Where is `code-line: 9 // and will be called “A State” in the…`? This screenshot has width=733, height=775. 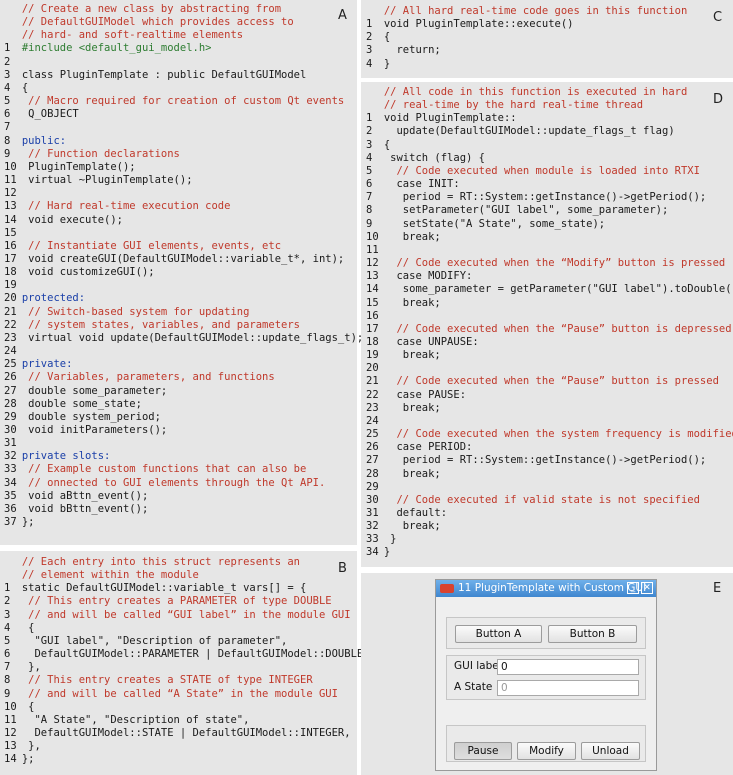
code-line: 9 // and will be called “A State” in the… is located at coordinates (187, 694).